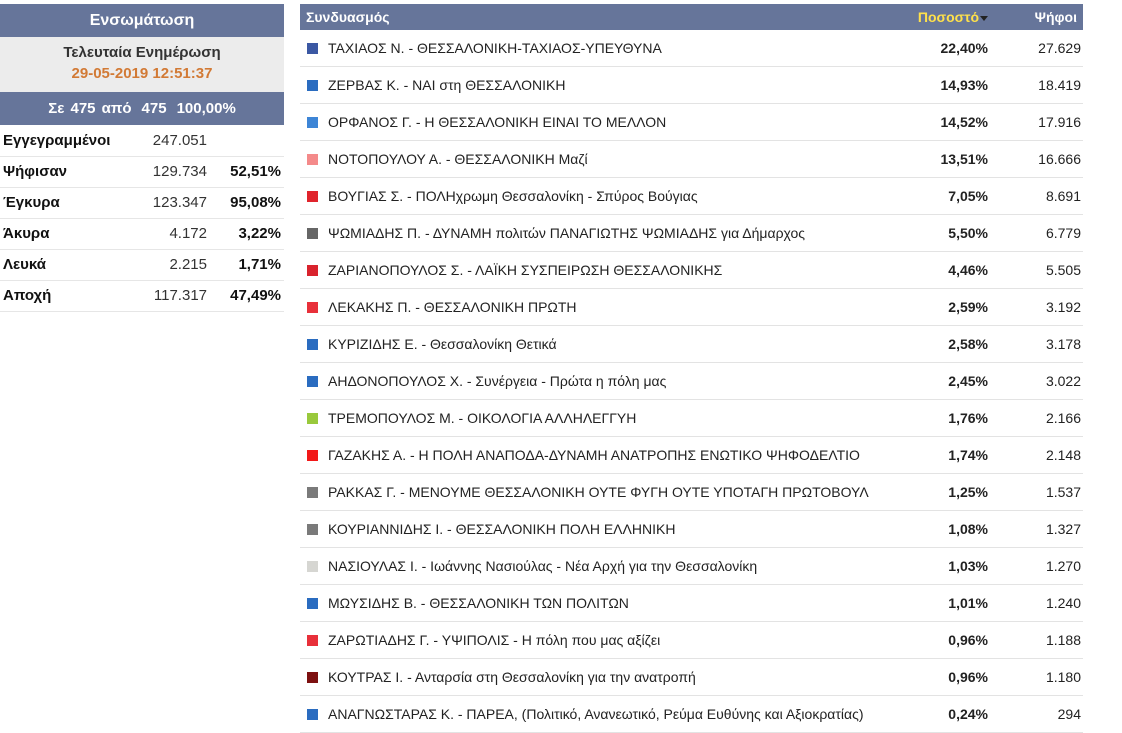  I want to click on stat-label: Εγγεγραμμένοι, so click(60, 141).